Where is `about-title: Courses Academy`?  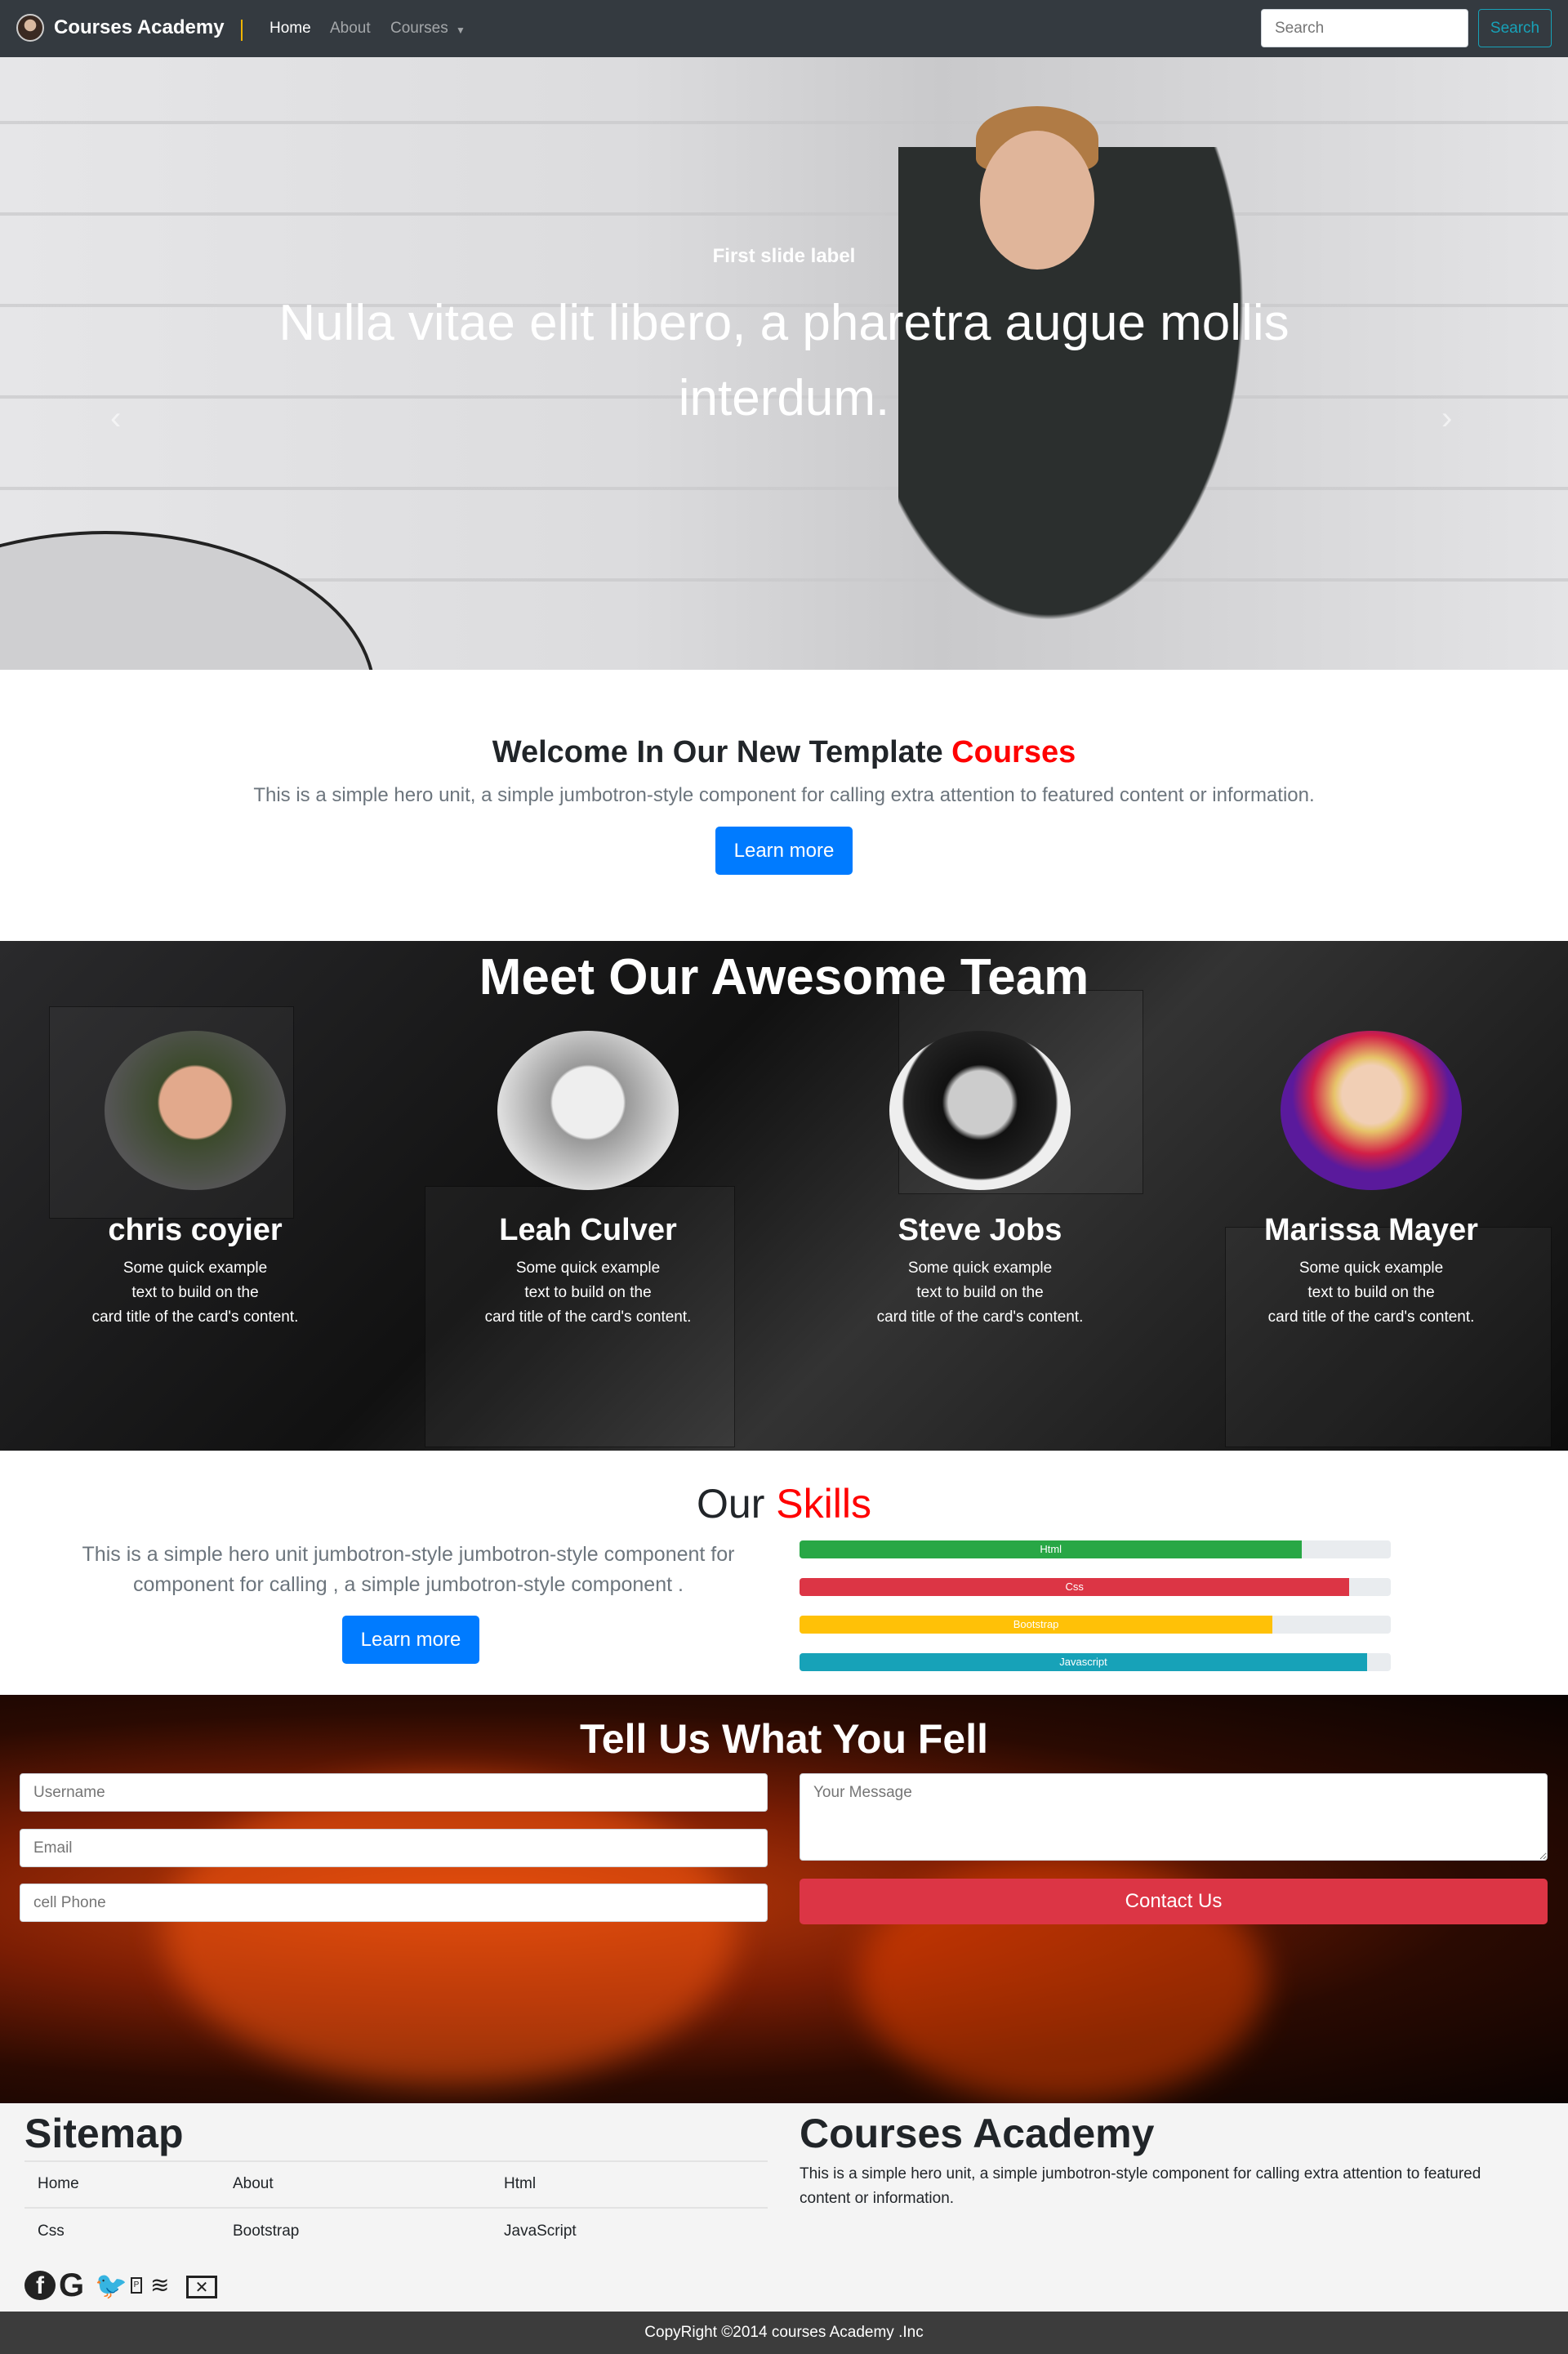
about-title: Courses Academy is located at coordinates (977, 2134).